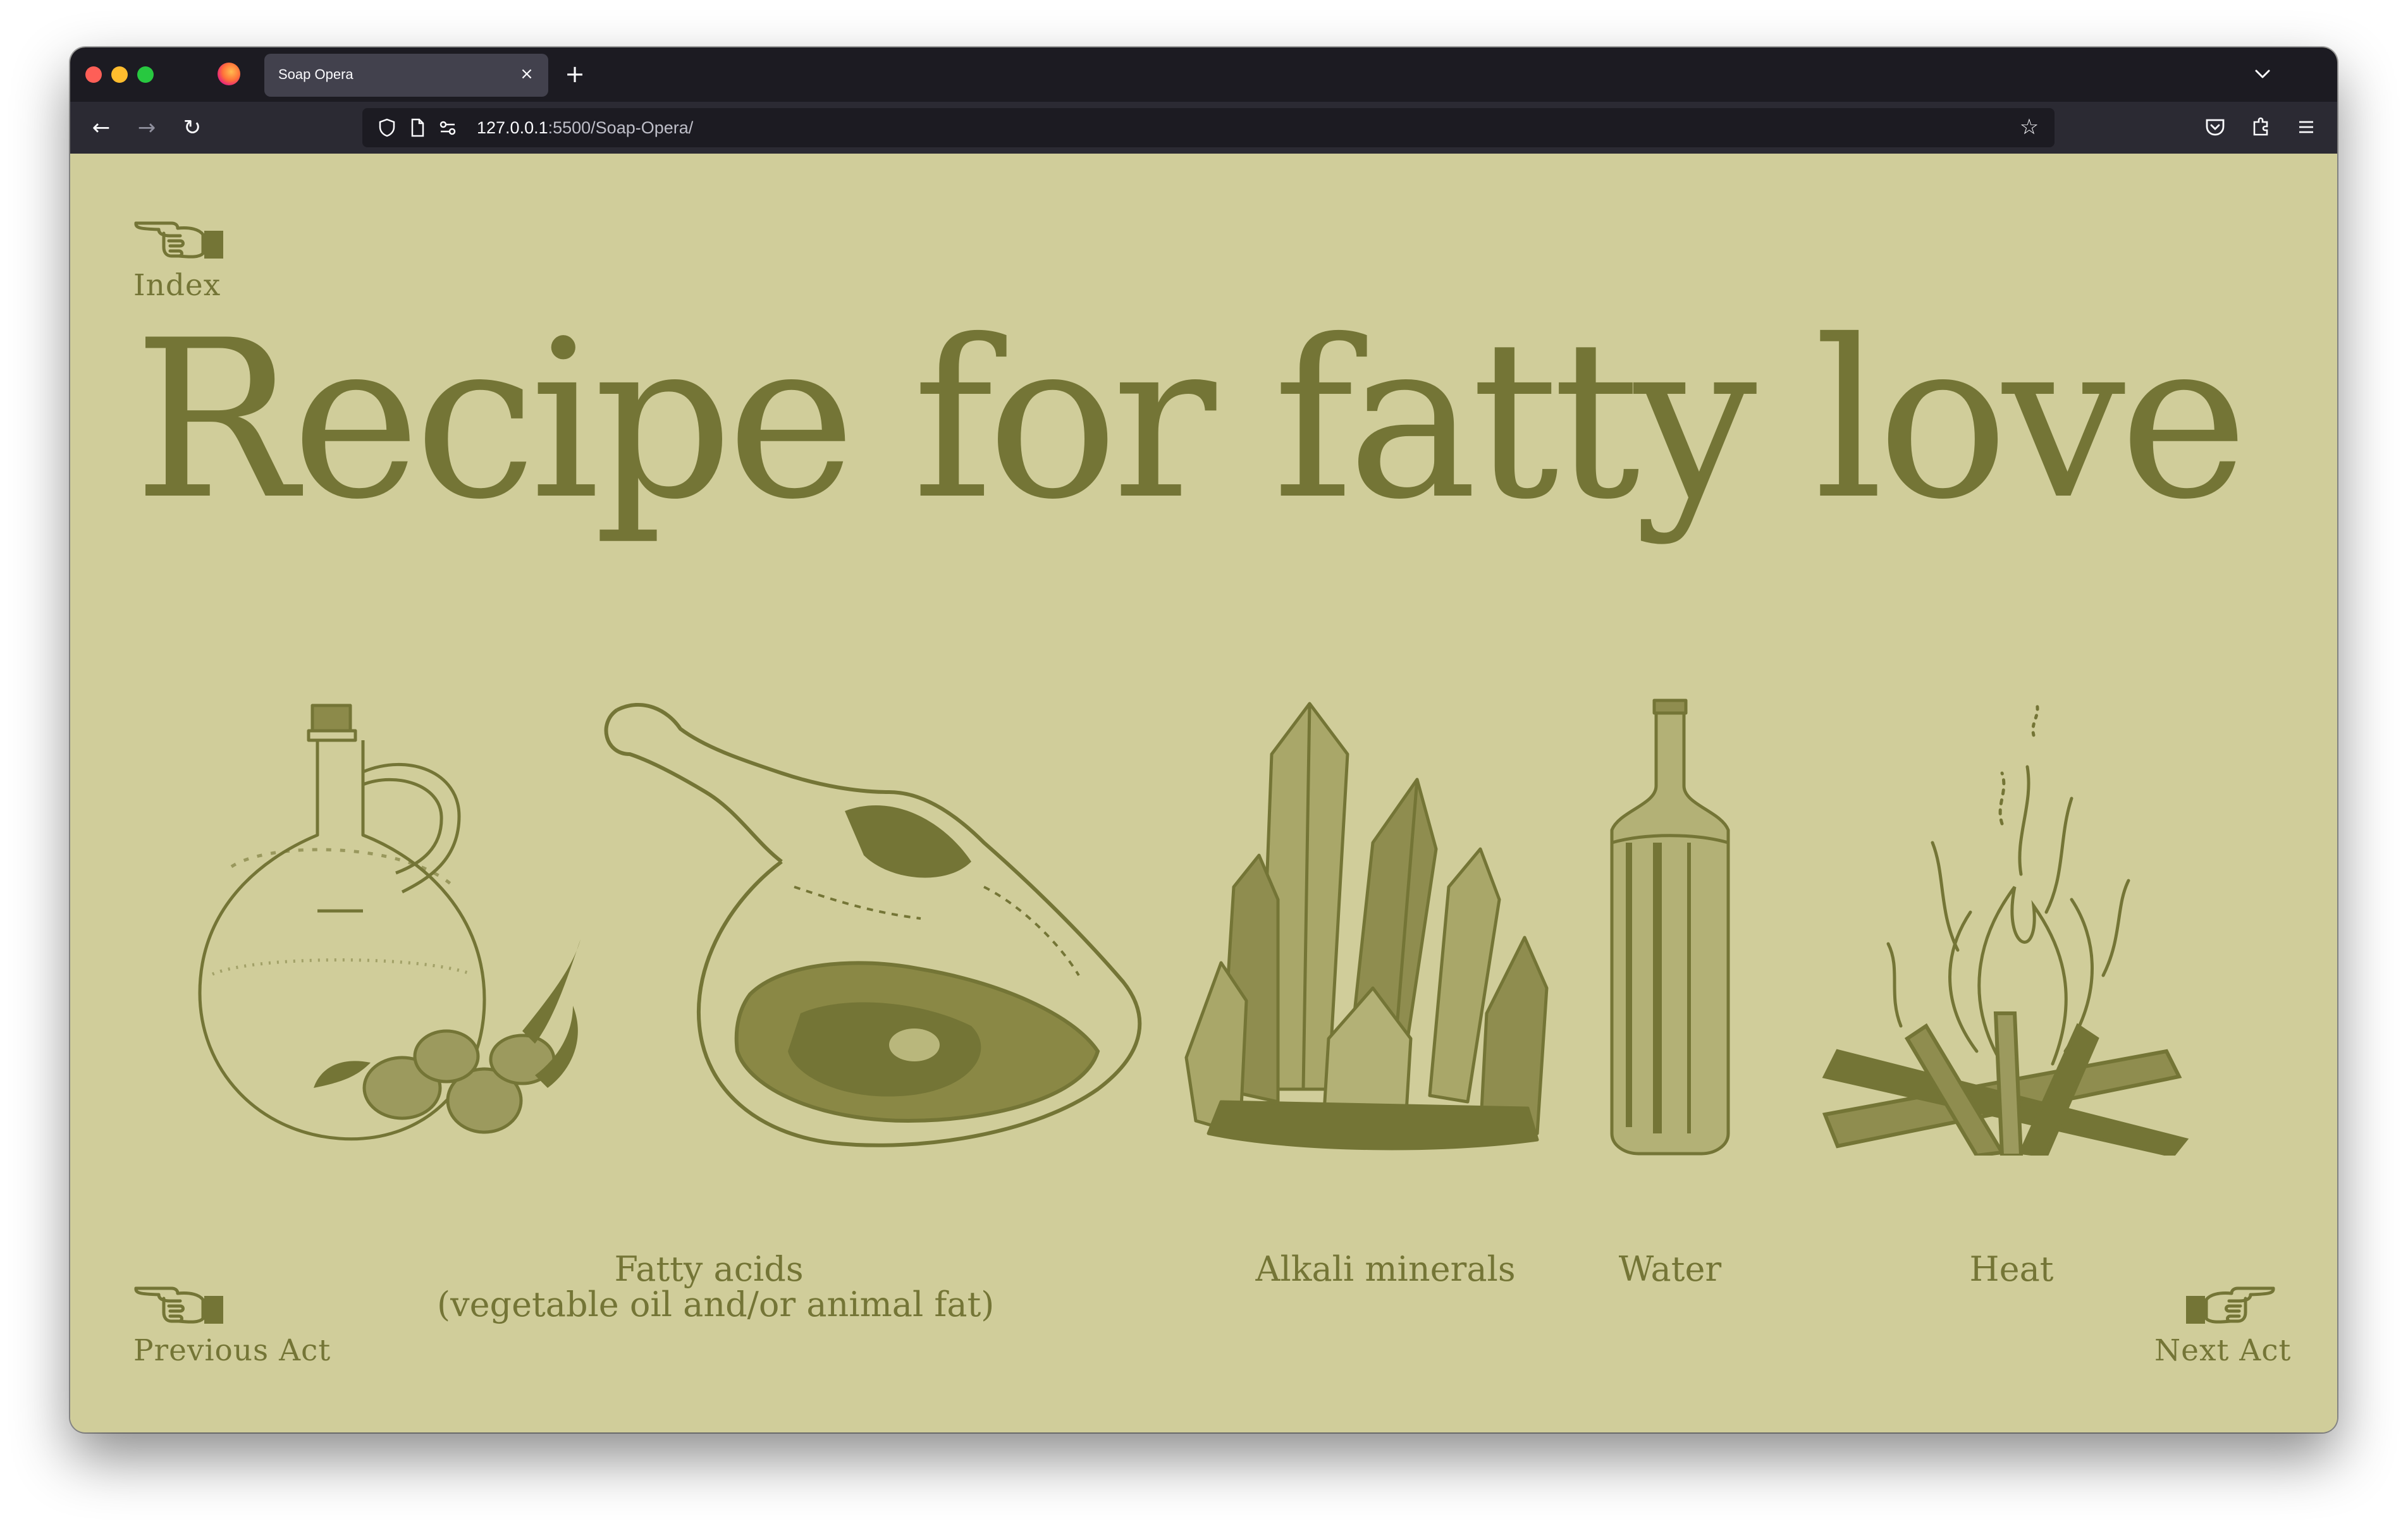  What do you see at coordinates (2222, 1350) in the screenshot?
I see `next-act-link: Next Act` at bounding box center [2222, 1350].